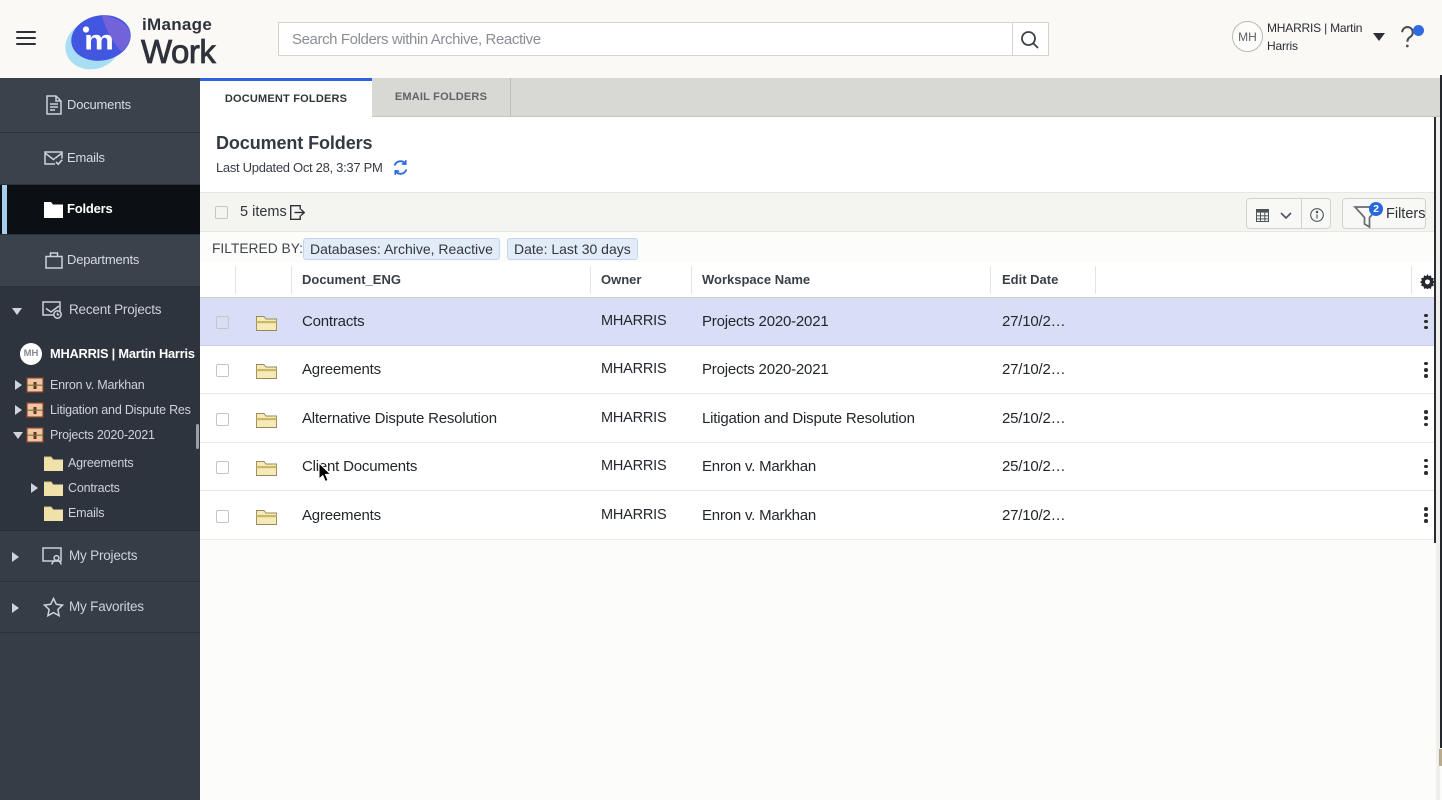 The image size is (1442, 800). Describe the element at coordinates (99, 40) in the screenshot. I see `svg-text: m` at that location.